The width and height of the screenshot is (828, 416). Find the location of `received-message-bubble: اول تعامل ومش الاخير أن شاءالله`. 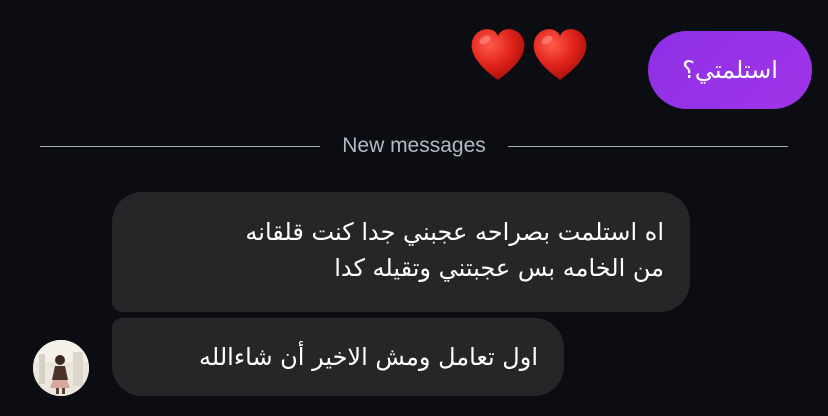

received-message-bubble: اول تعامل ومش الاخير أن شاءالله is located at coordinates (338, 357).